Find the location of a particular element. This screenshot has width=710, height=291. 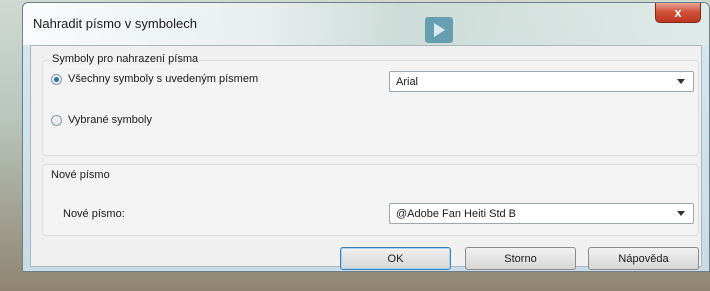

title-bar: Nahradit písmo v symbolech x is located at coordinates (366, 24).